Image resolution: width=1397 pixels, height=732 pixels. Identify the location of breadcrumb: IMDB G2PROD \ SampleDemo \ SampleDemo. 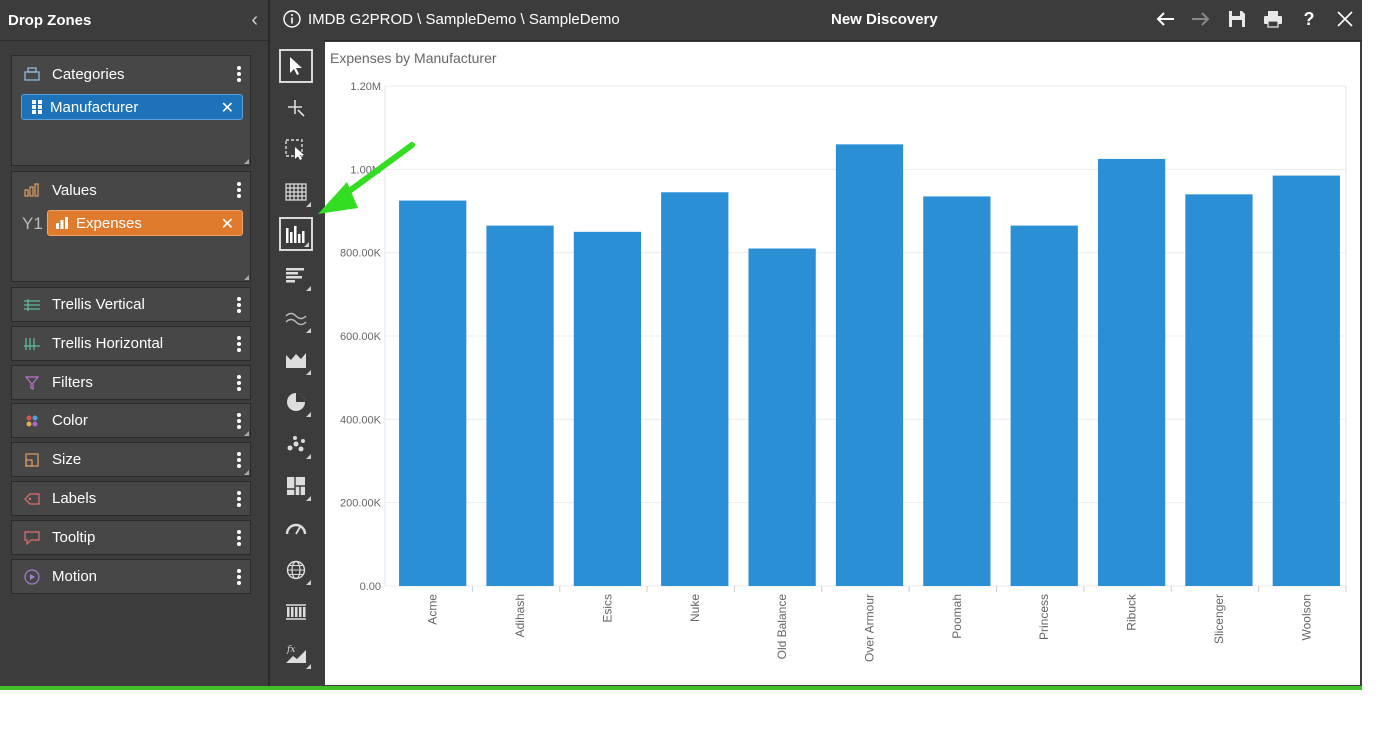
(464, 19).